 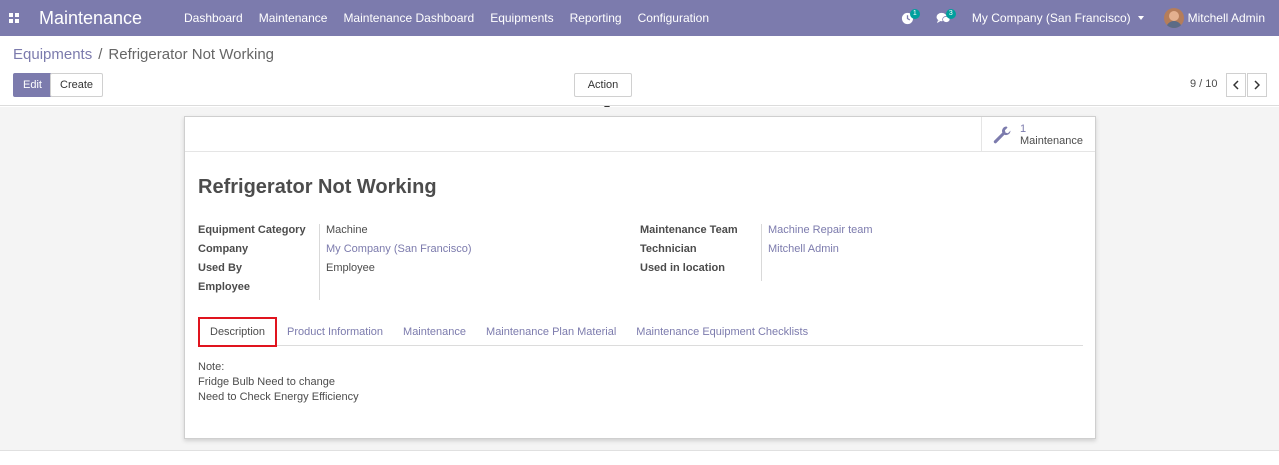 I want to click on messages-button: 3, so click(x=945, y=18).